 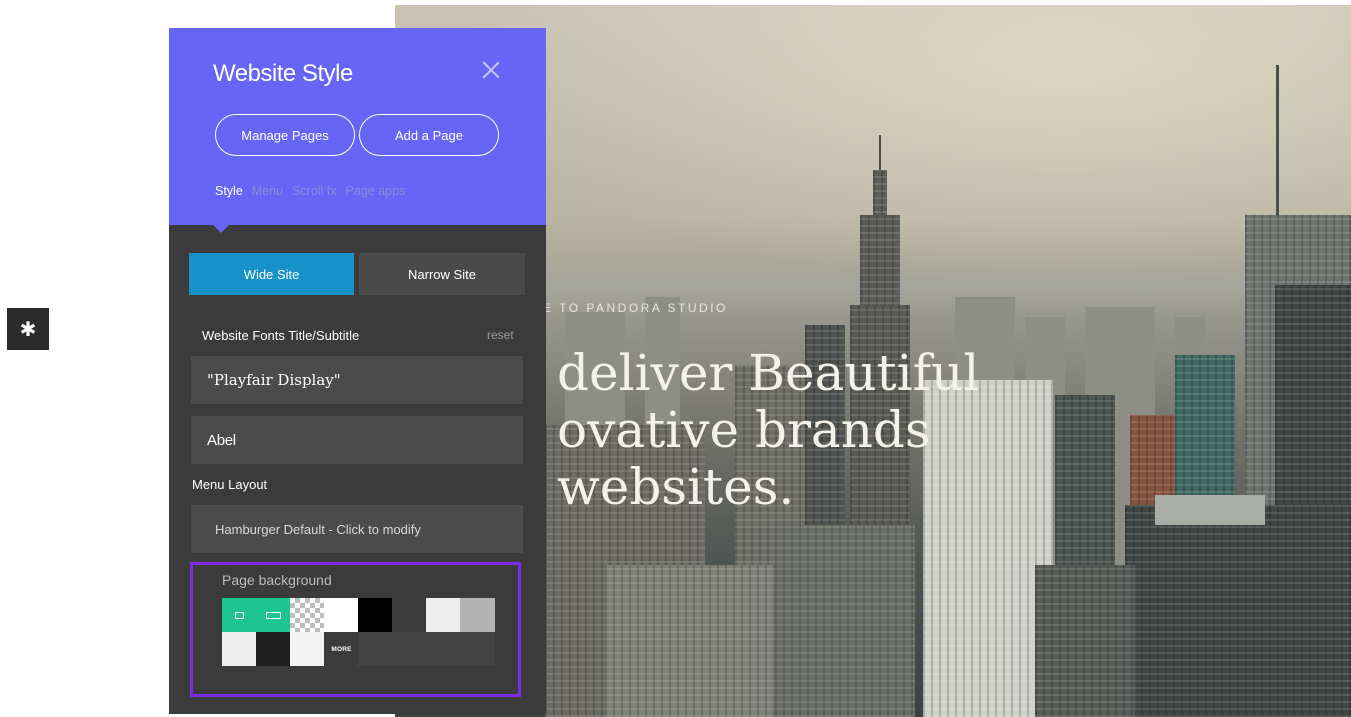 What do you see at coordinates (442, 274) in the screenshot?
I see `narrow-site-button: Narrow Site` at bounding box center [442, 274].